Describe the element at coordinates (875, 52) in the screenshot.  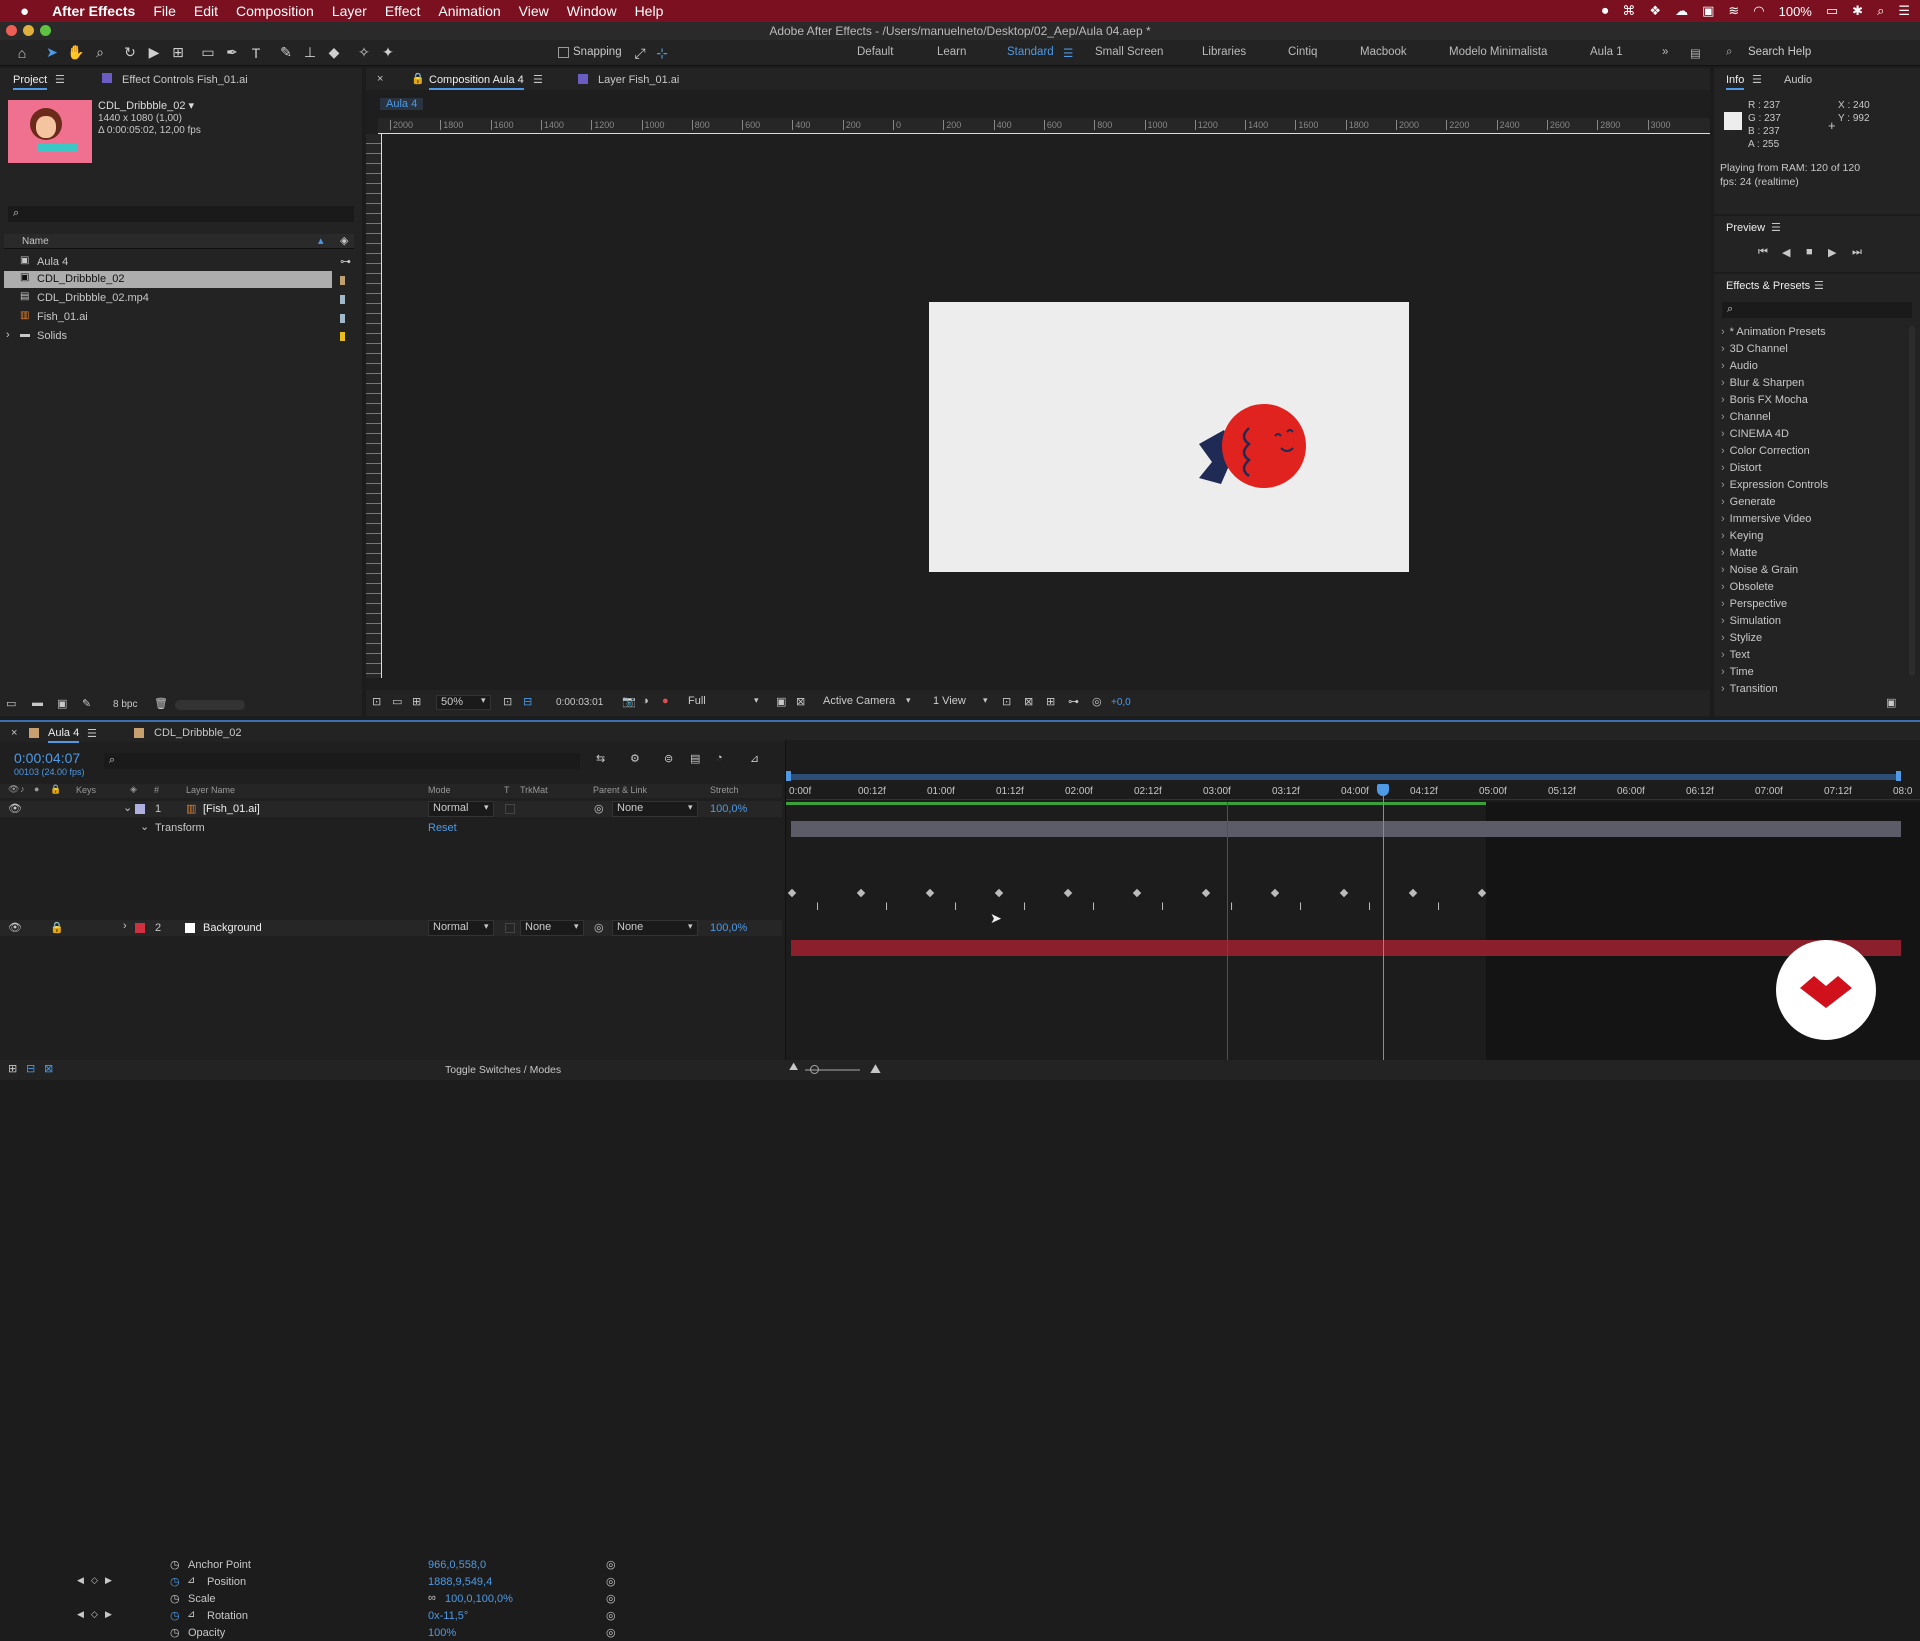
I see `workspace-default: Default` at that location.